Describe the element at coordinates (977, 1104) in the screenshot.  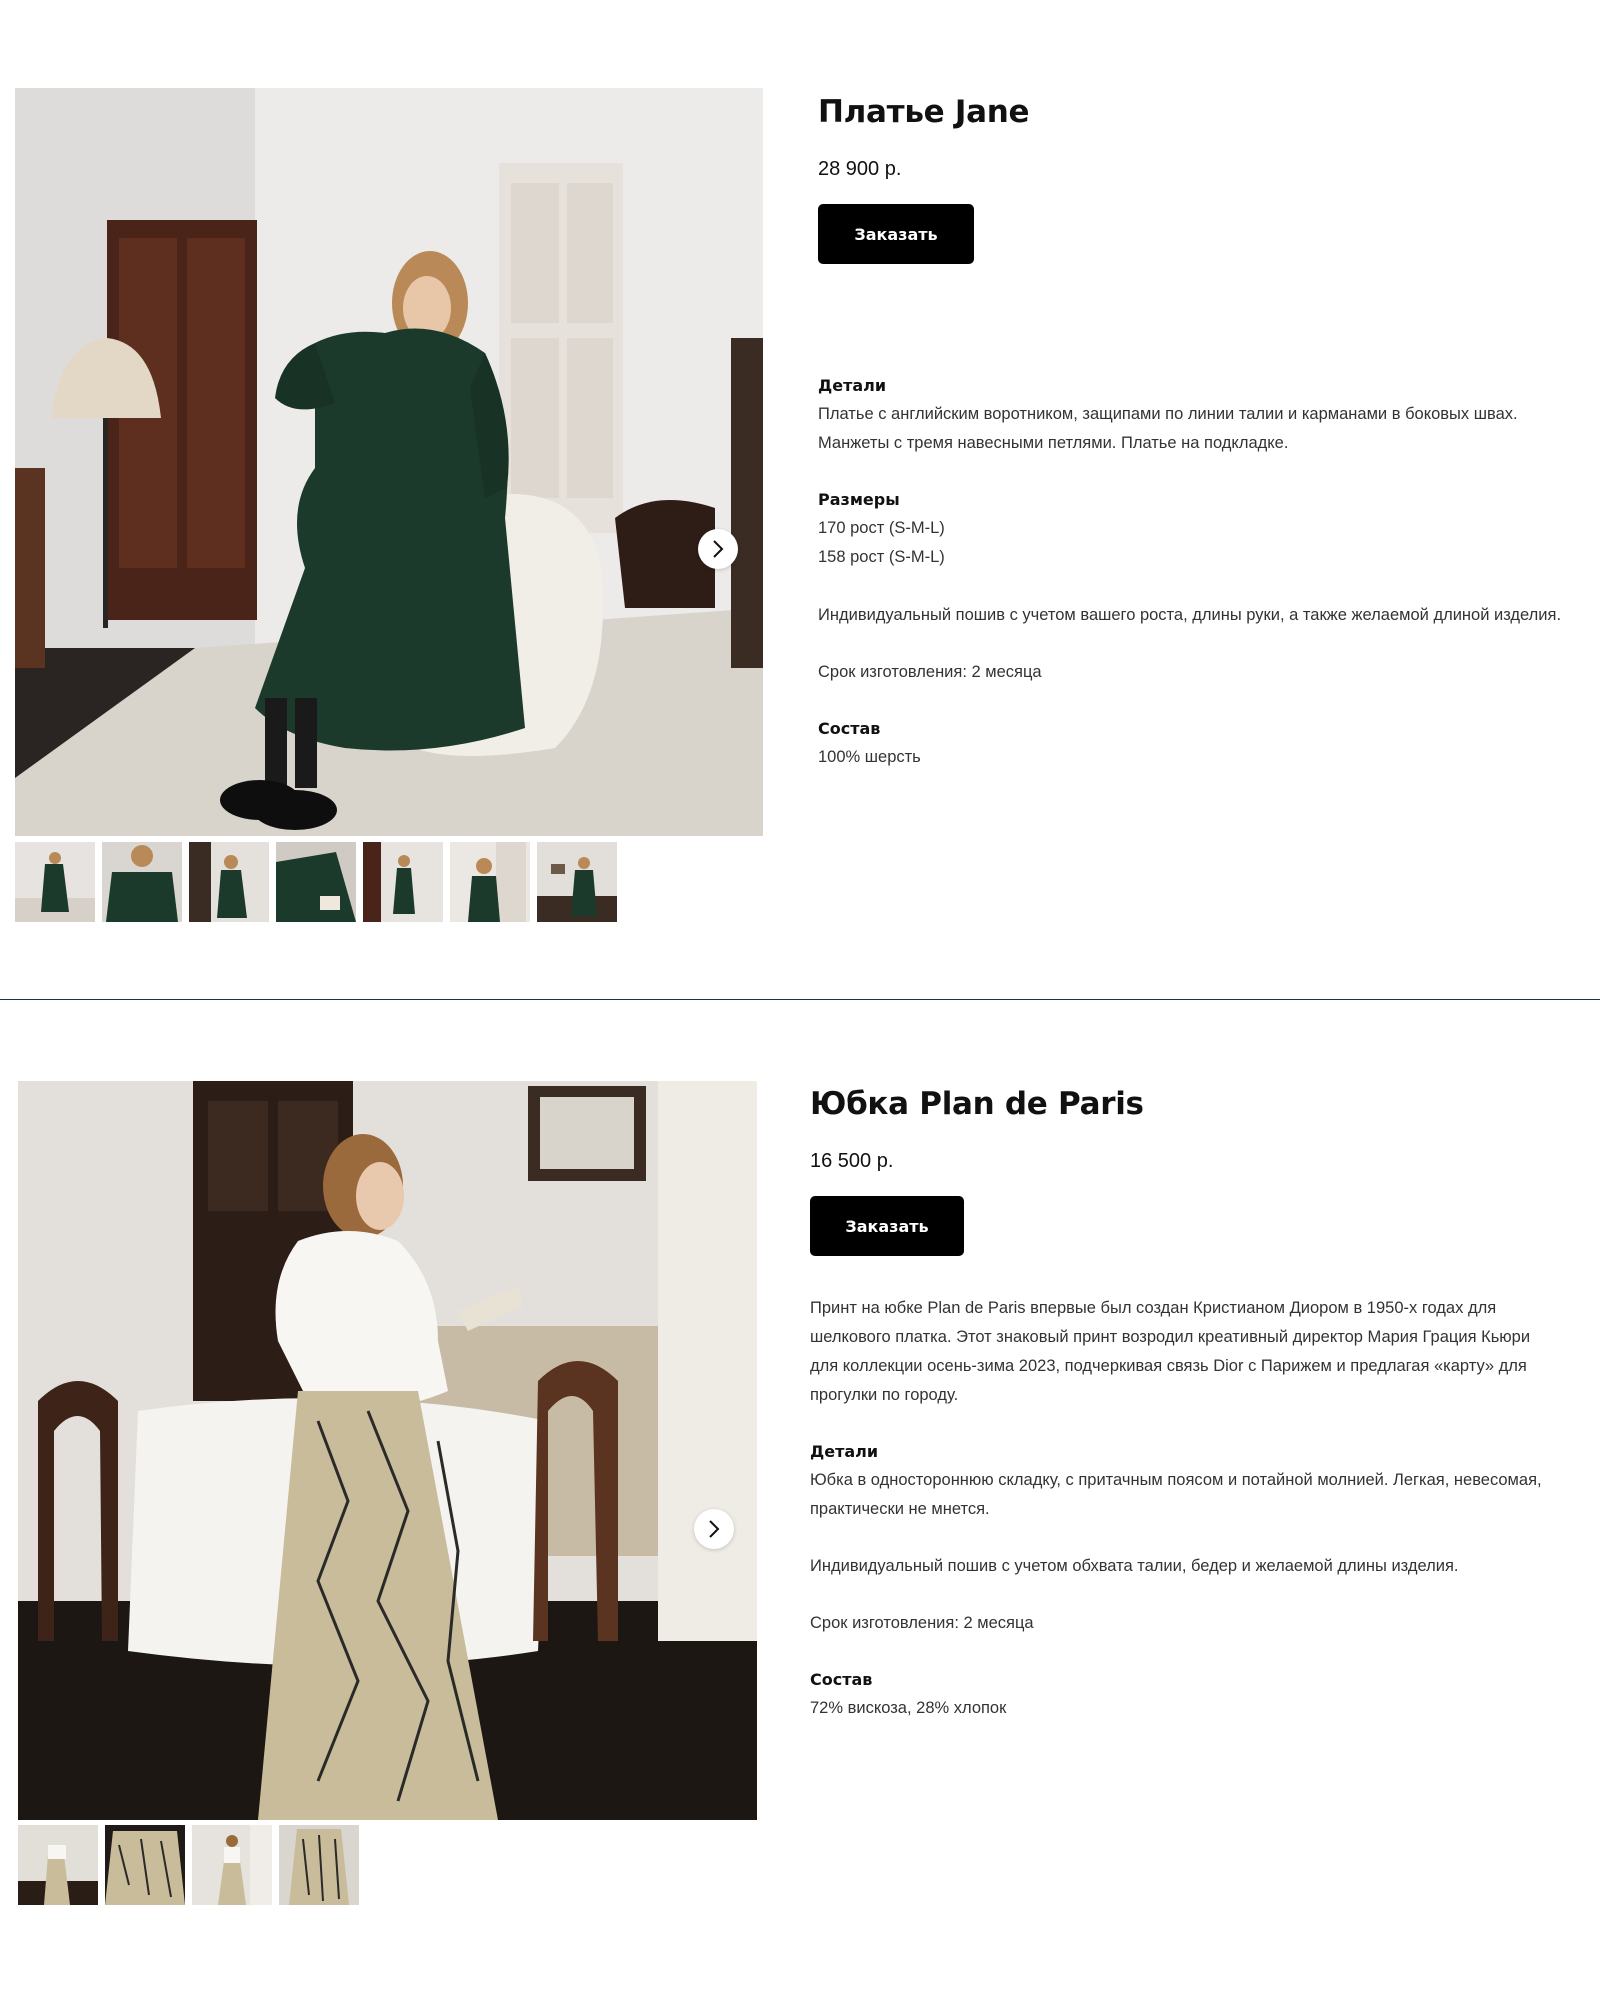
I see `product-title: Юбка Plan de Paris` at that location.